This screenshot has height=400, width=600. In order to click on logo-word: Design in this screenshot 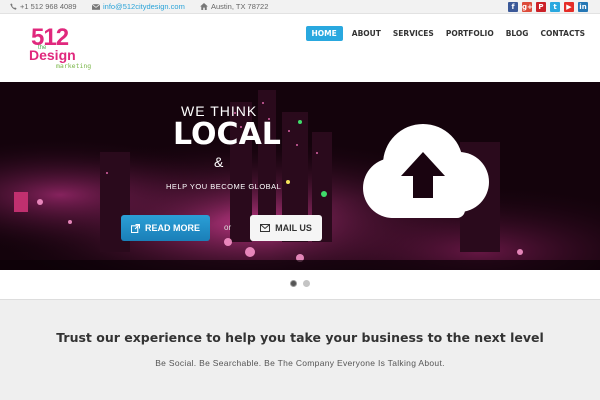, I will do `click(52, 55)`.